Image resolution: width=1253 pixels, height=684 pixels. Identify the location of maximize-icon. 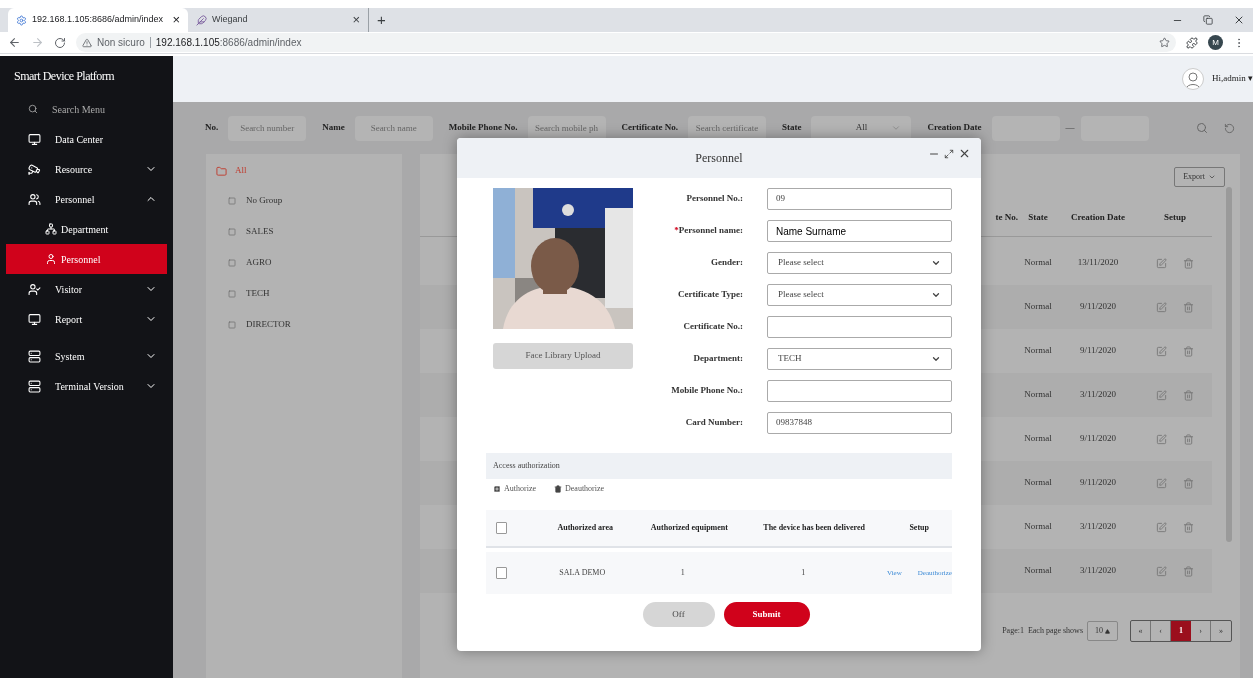
(949, 153).